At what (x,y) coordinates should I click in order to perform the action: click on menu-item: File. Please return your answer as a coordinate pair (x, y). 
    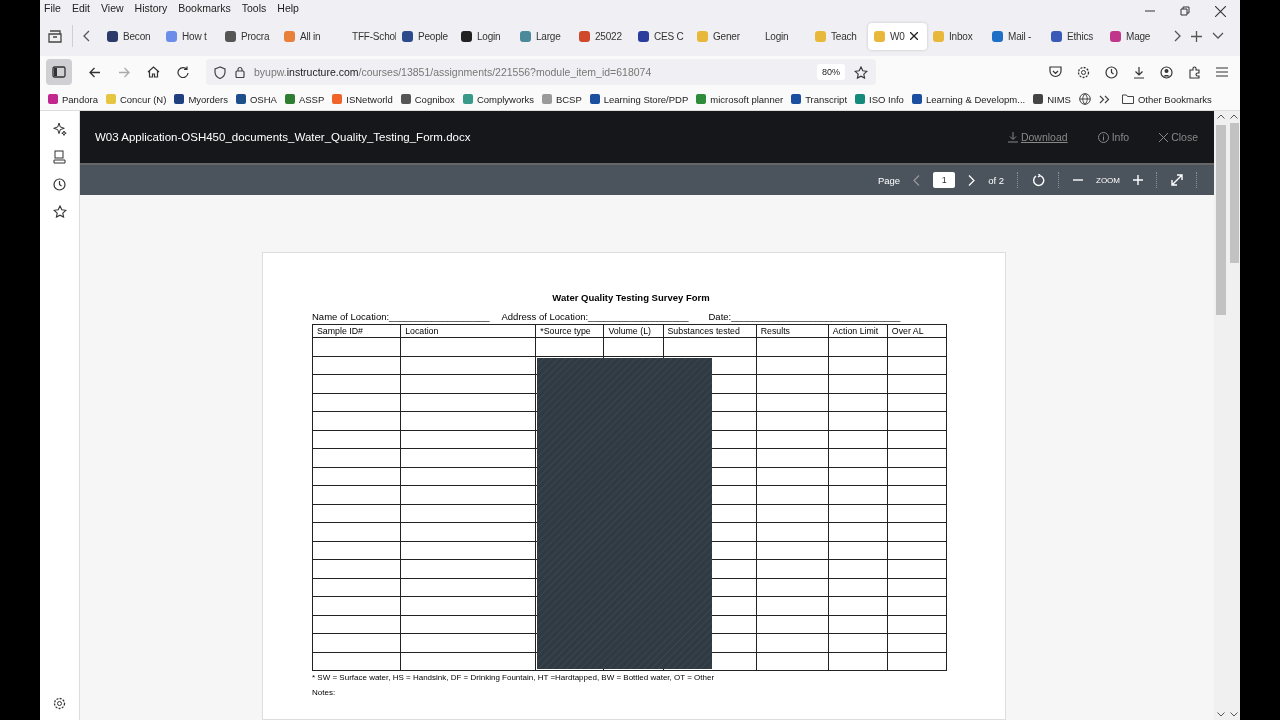
    Looking at the image, I should click on (52, 8).